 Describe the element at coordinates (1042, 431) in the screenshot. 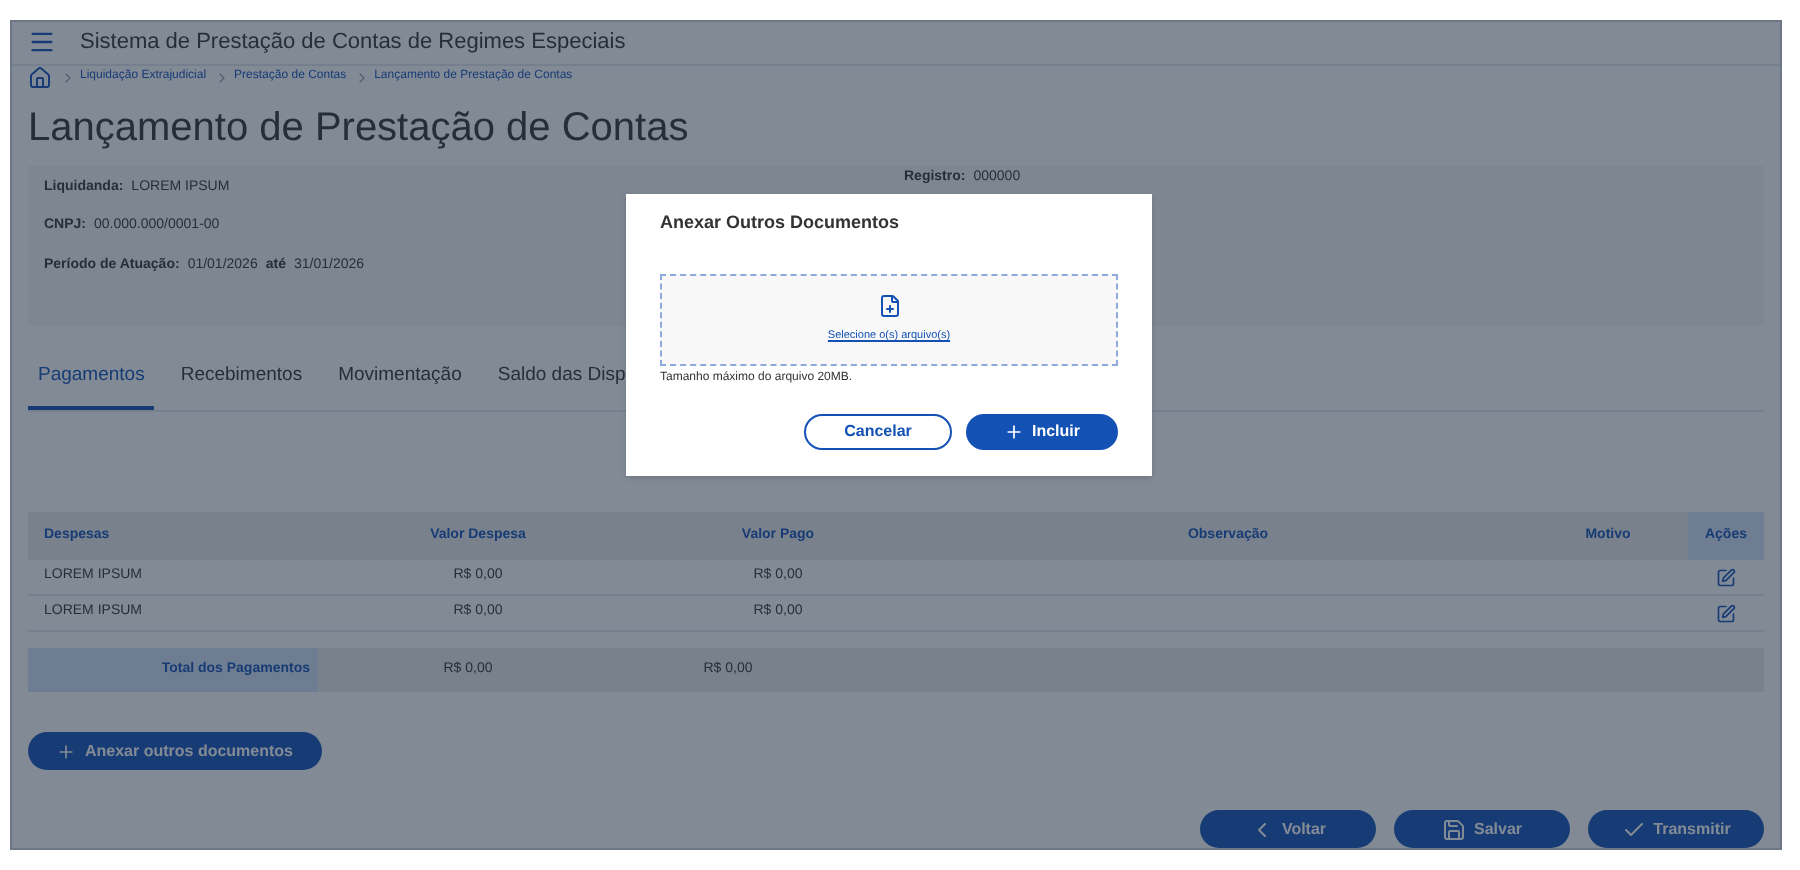

I see `include-button: Incluir` at that location.